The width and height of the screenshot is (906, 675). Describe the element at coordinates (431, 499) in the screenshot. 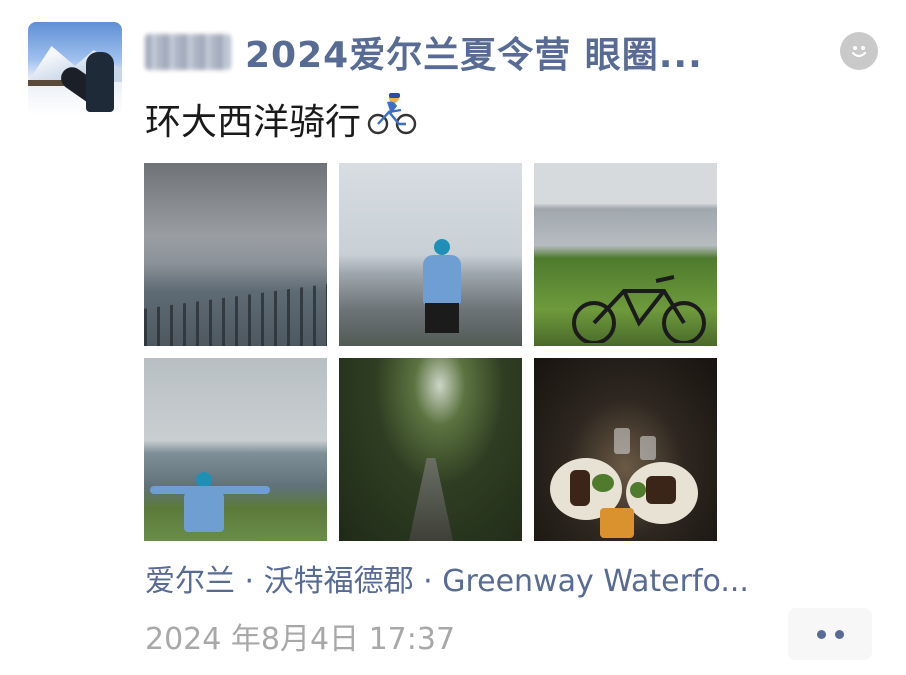

I see `forest-path` at that location.